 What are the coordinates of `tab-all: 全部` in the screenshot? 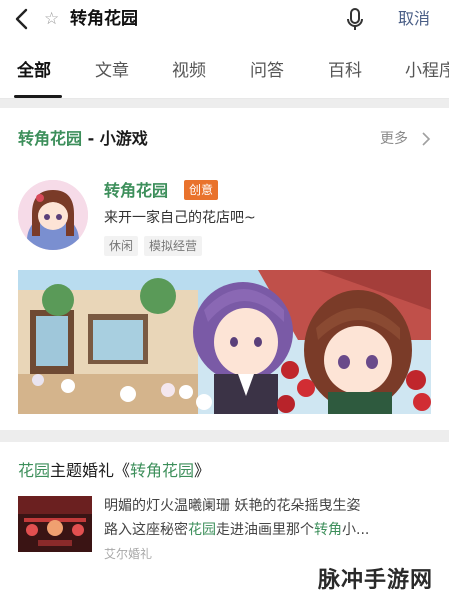 It's located at (34, 71).